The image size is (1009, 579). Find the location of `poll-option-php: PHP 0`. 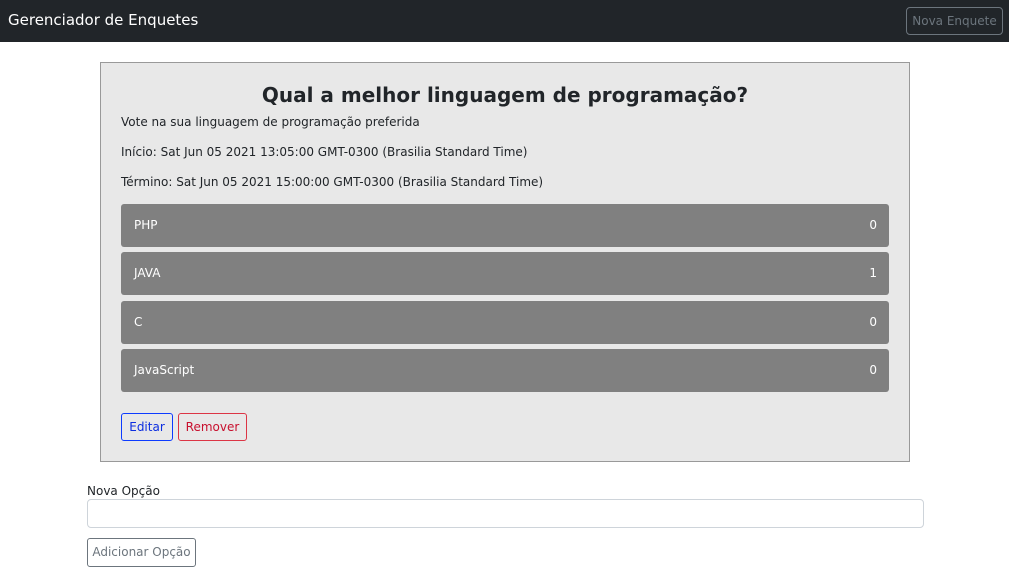

poll-option-php: PHP 0 is located at coordinates (505, 225).